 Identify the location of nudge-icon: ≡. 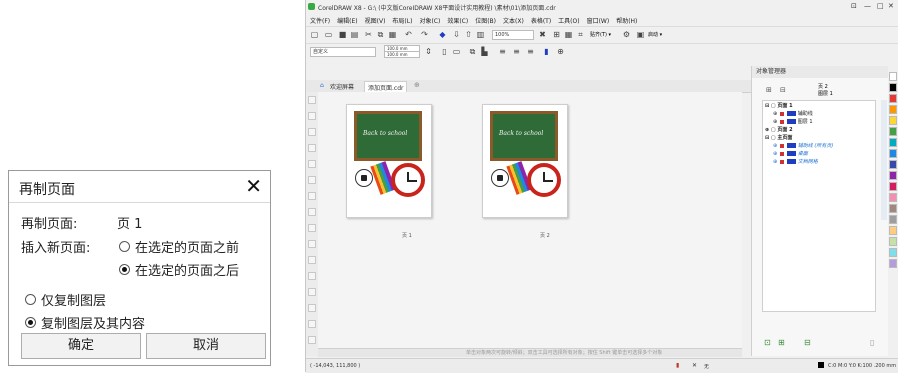
(516, 51).